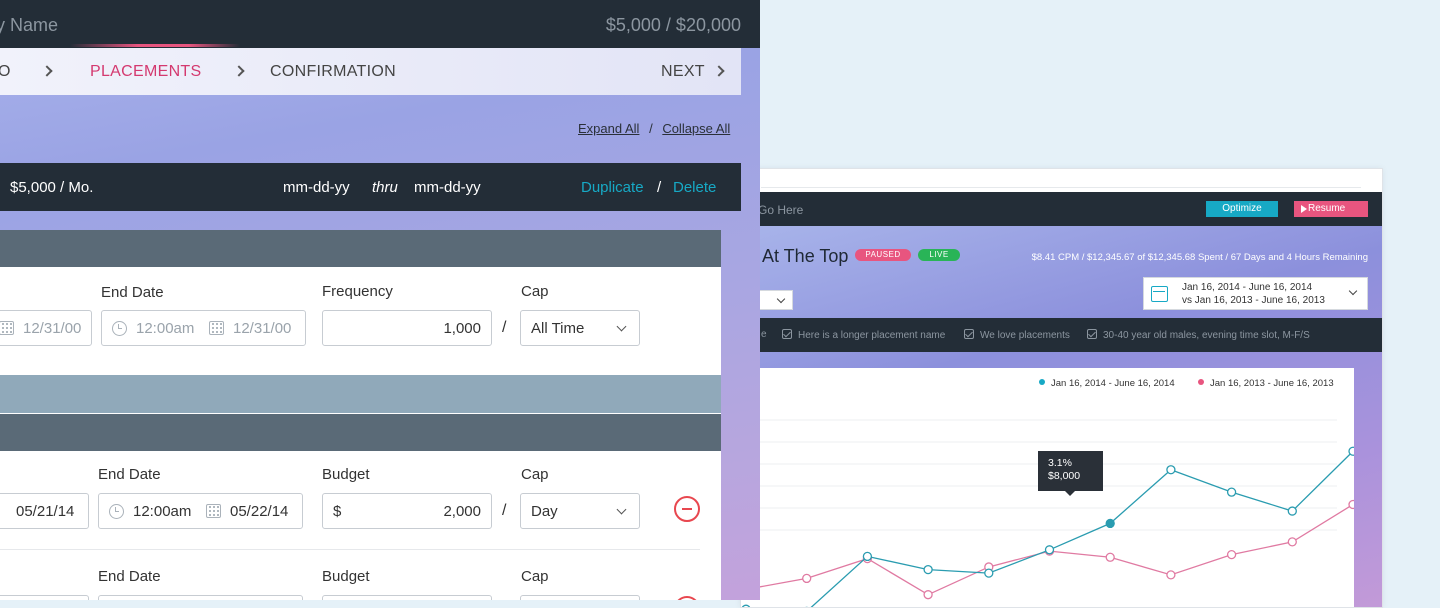  I want to click on start-date-field: 05/21/14, so click(44, 511).